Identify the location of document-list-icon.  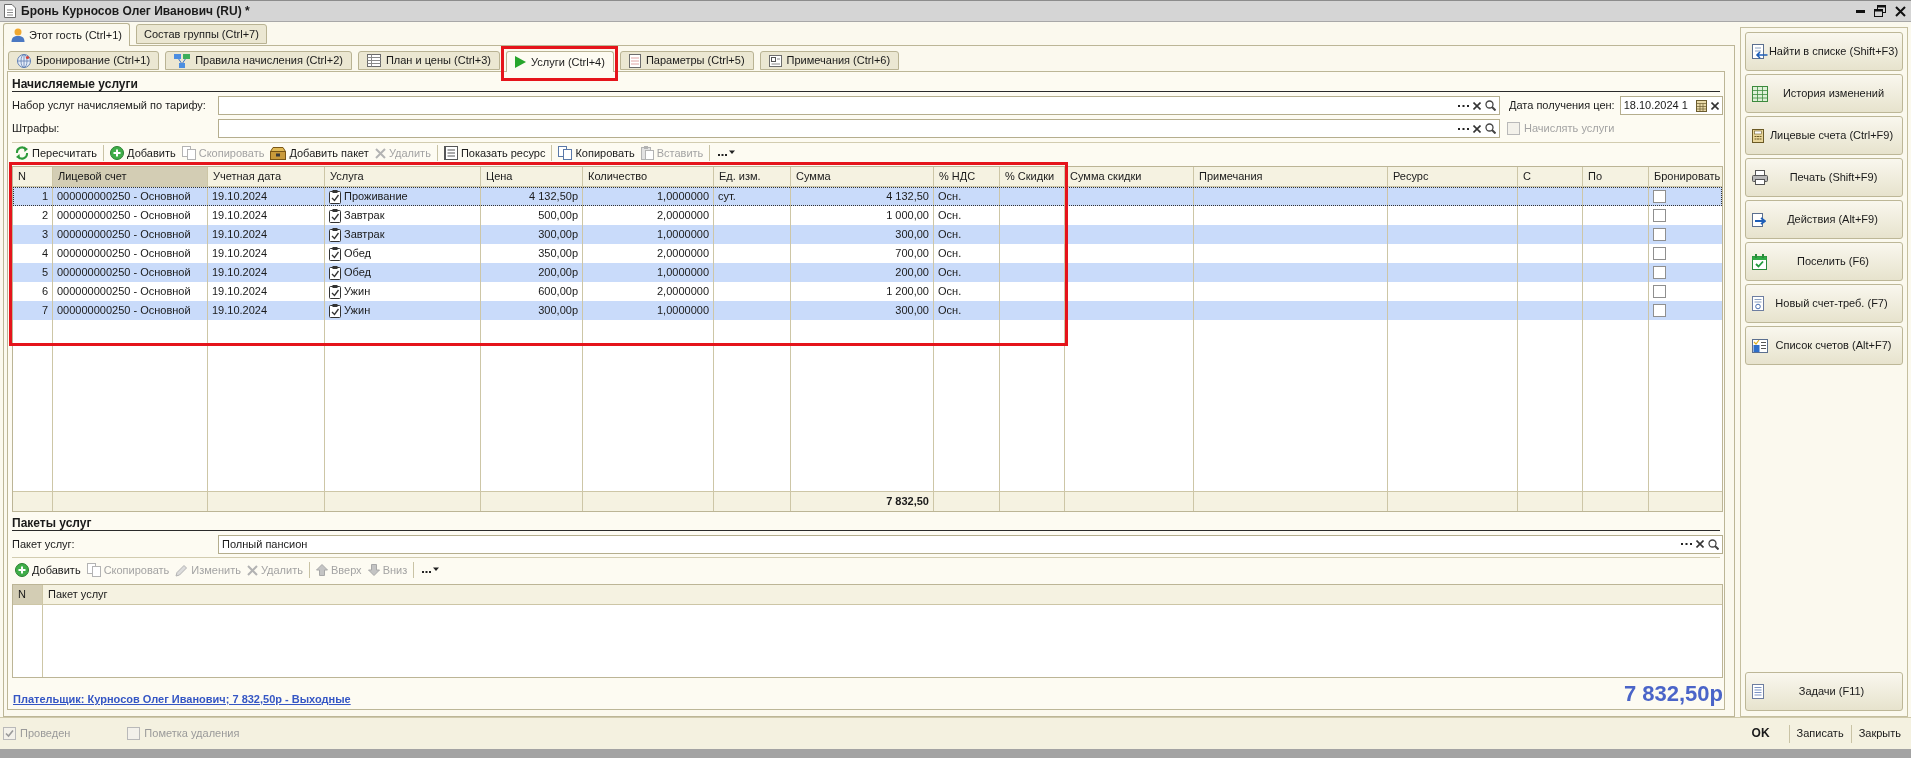
(1758, 691).